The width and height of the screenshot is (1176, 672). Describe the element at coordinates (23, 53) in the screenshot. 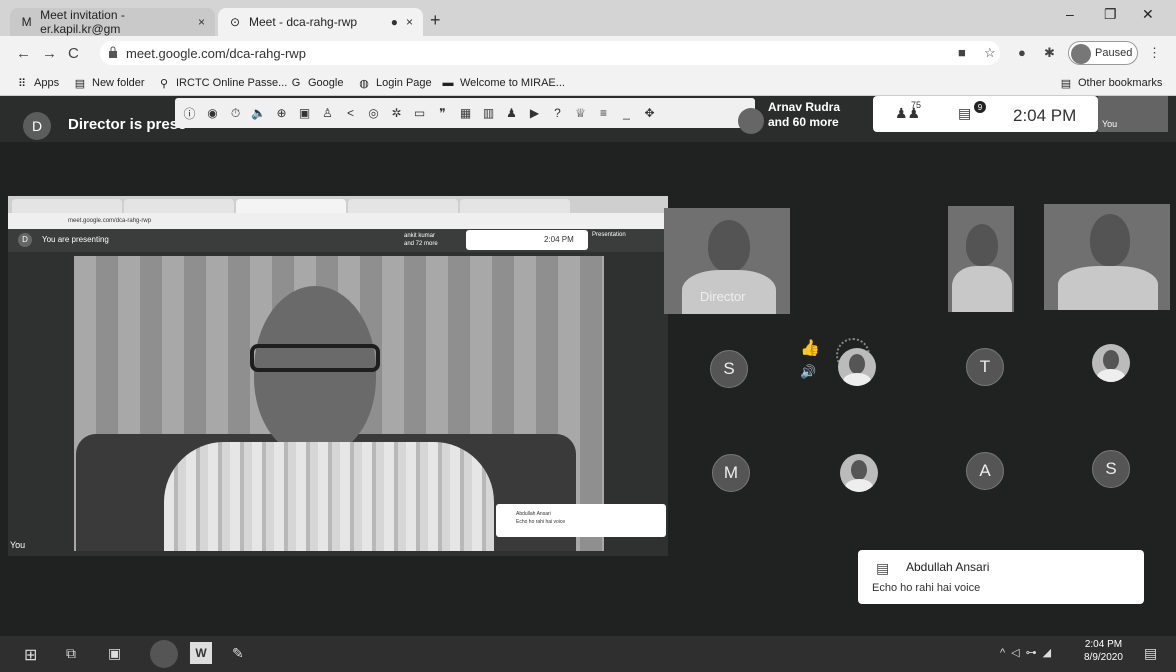

I see `back-arrow-icon: ←` at that location.